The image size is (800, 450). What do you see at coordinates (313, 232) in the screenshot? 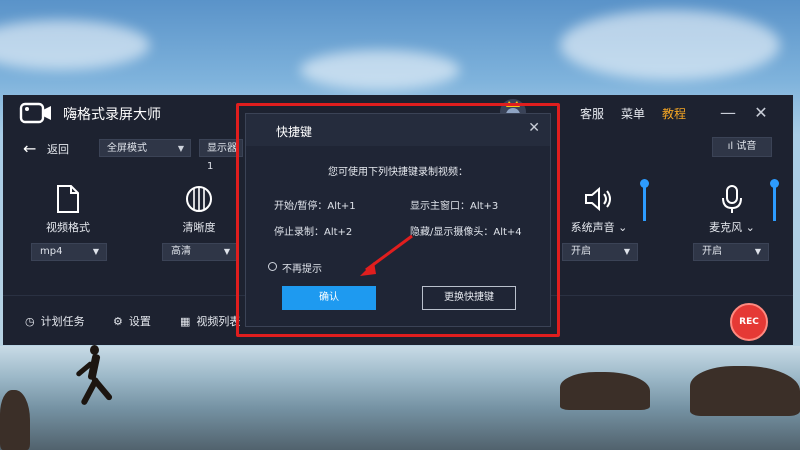
I see `shortcut-stop-recording: 停止录制：Alt+2` at bounding box center [313, 232].